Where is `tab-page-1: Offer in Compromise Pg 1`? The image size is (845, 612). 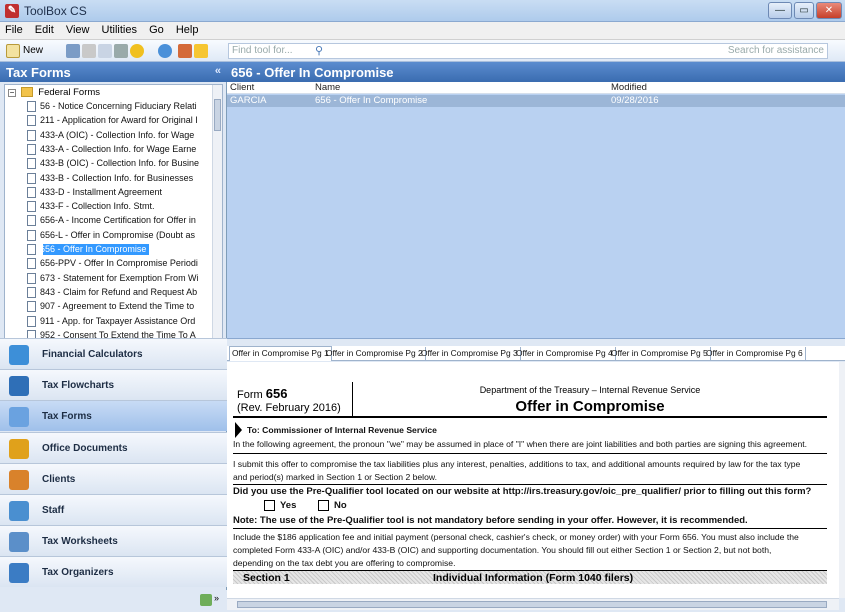 tab-page-1: Offer in Compromise Pg 1 is located at coordinates (280, 353).